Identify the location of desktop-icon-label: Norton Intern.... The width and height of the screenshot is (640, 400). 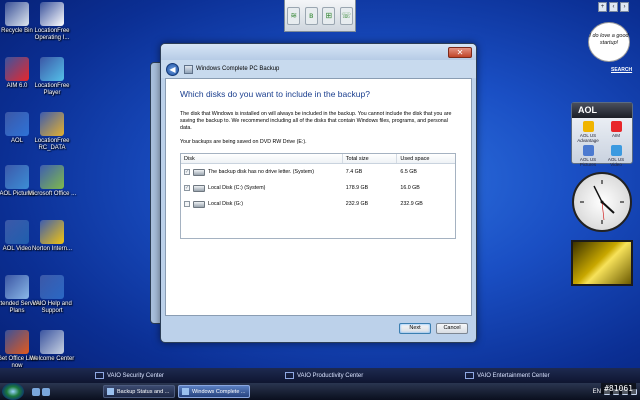
(52, 249).